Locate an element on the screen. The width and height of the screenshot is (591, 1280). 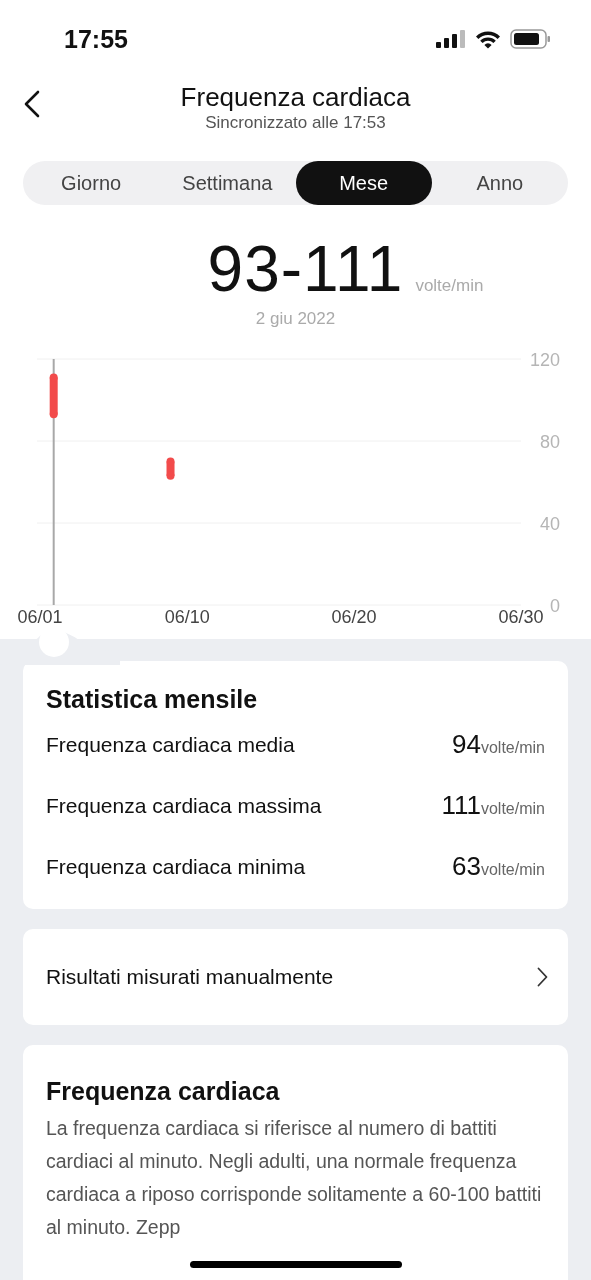
status-time: 17:55 is located at coordinates (96, 39).